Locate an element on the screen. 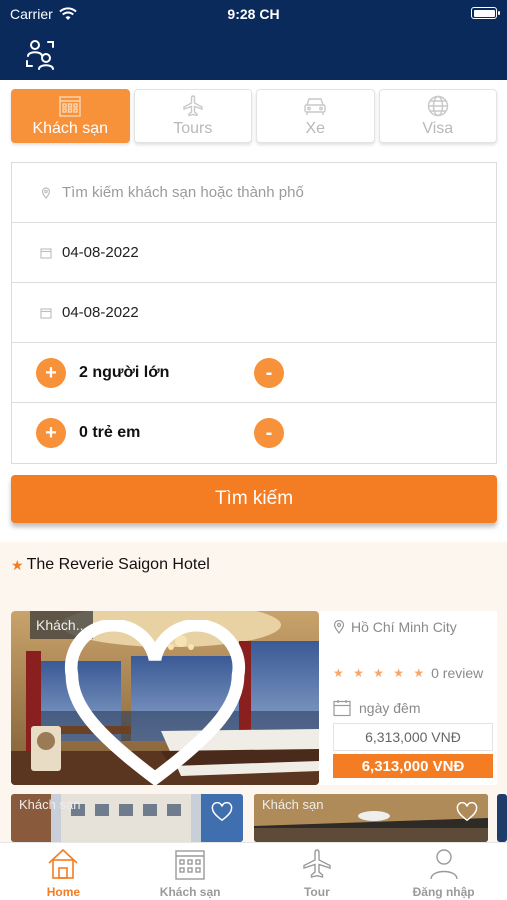  tab-tours: Tours is located at coordinates (192, 116).